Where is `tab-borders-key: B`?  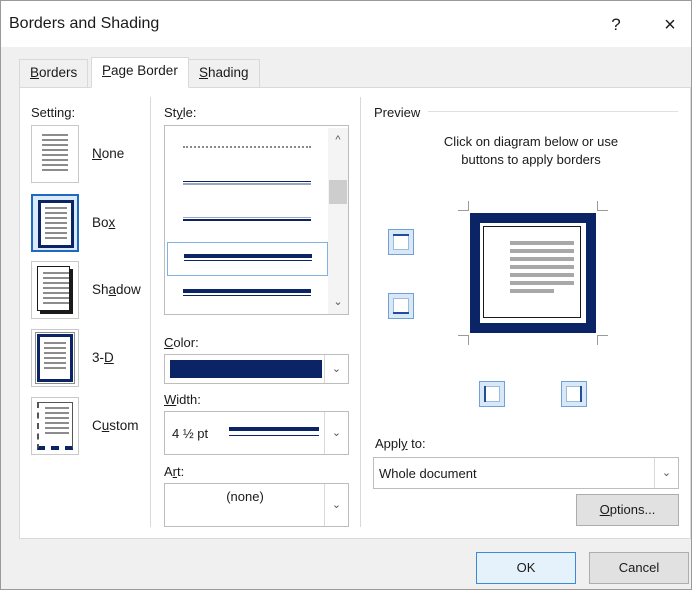 tab-borders-key: B is located at coordinates (35, 72).